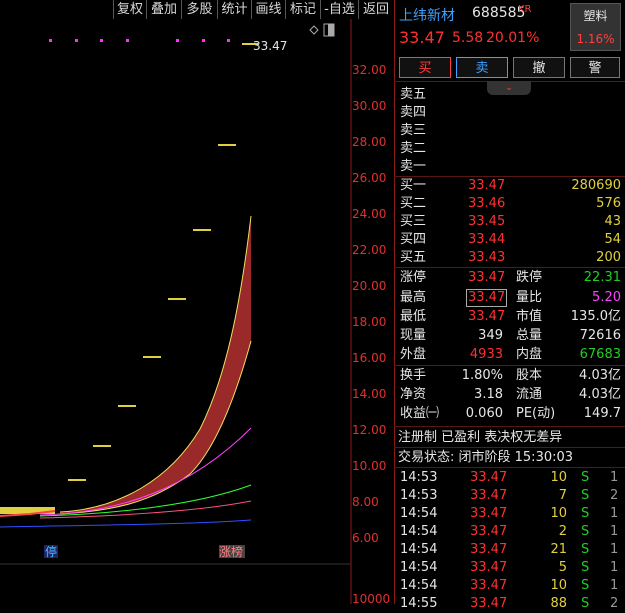 The width and height of the screenshot is (625, 613). What do you see at coordinates (51, 552) in the screenshot?
I see `suspend-marker: 停` at bounding box center [51, 552].